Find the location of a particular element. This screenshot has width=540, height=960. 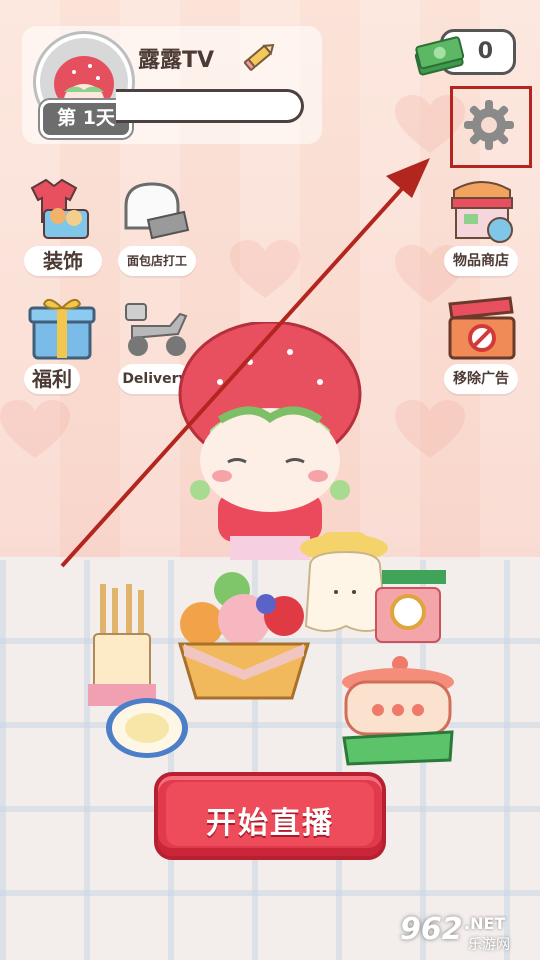

site-watermark: 962 .NET 乐游网 is located at coordinates (468, 934).